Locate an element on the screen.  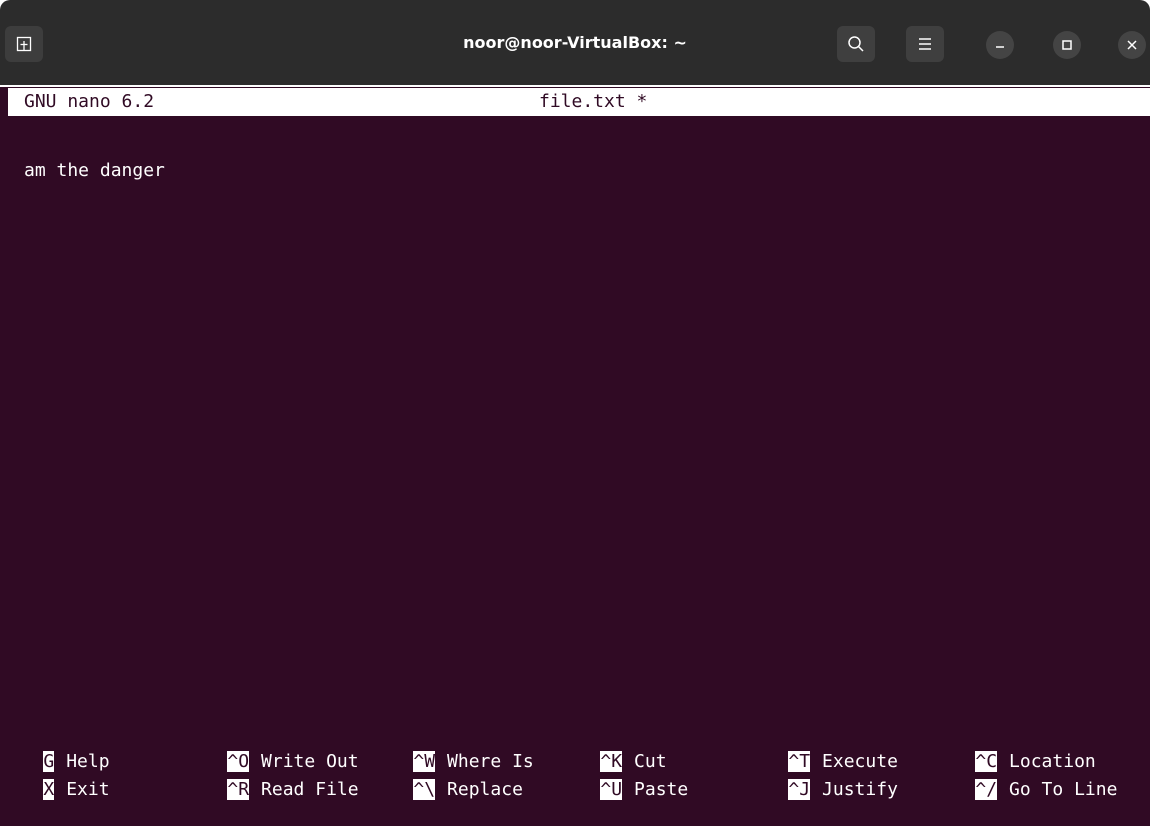
maximize-icon is located at coordinates (1067, 45).